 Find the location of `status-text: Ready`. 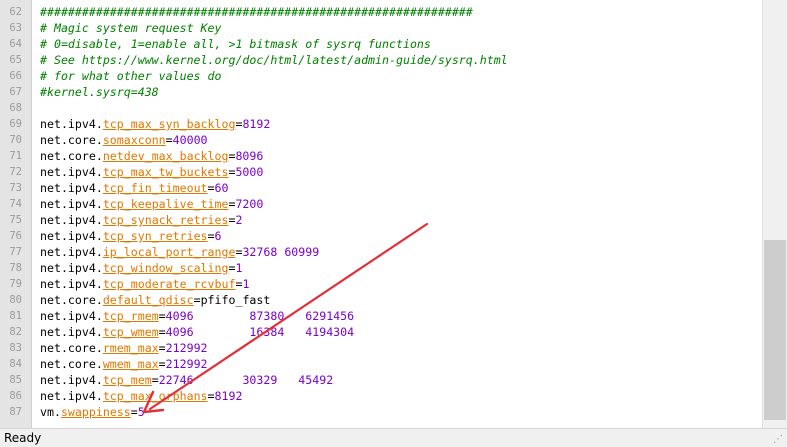

status-text: Ready is located at coordinates (23, 438).